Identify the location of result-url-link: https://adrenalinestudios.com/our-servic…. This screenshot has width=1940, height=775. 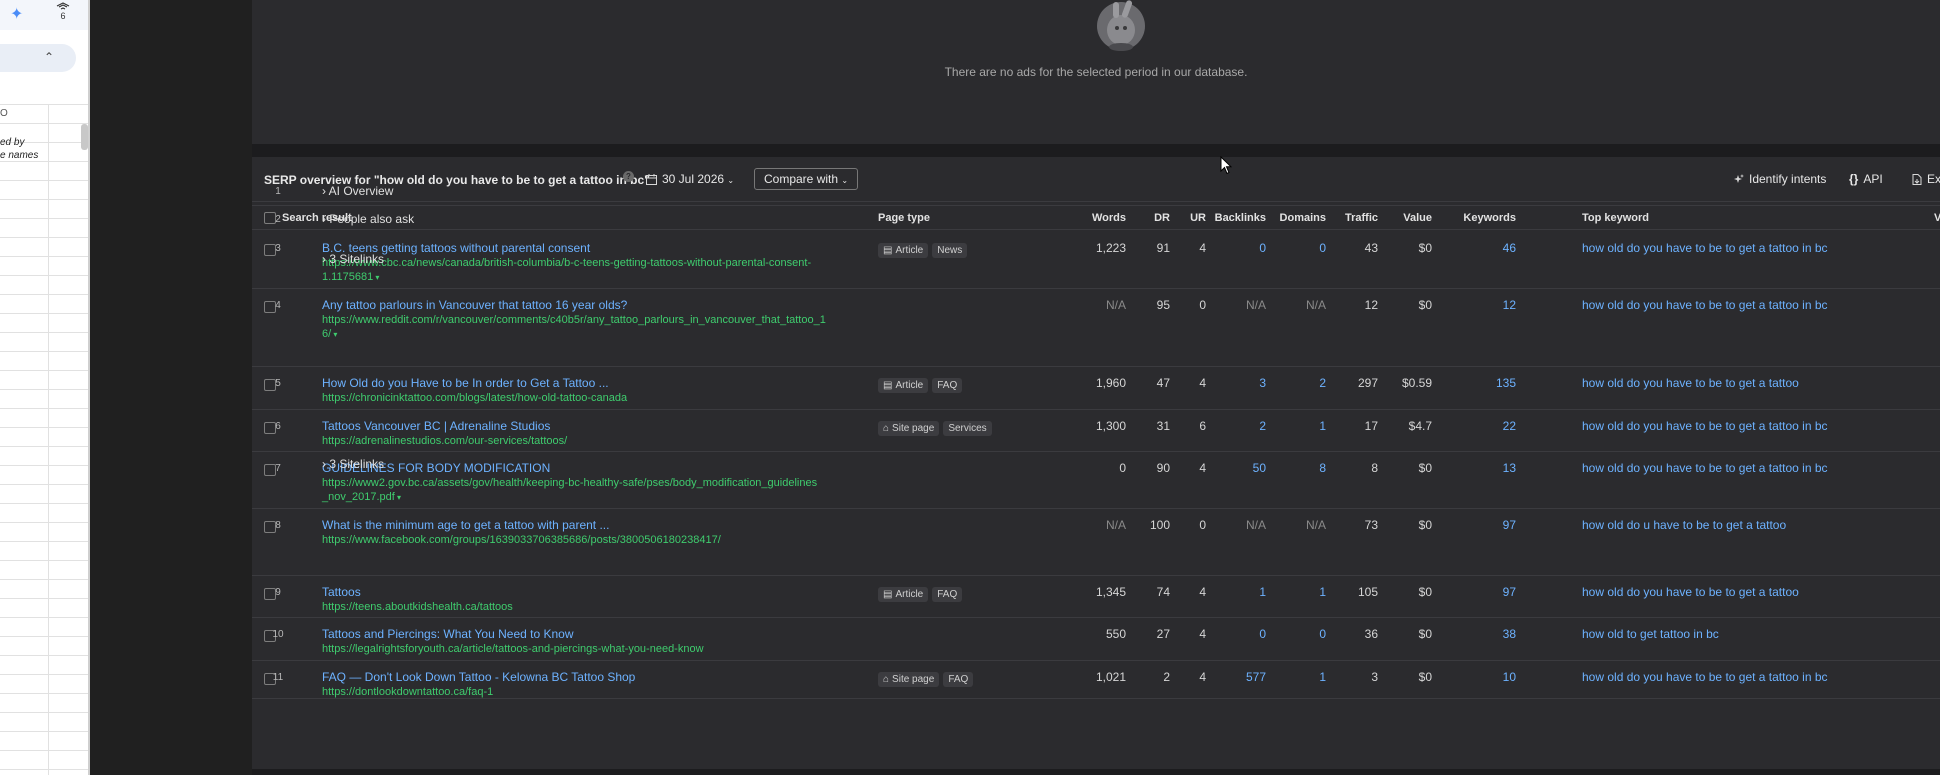
(444, 441).